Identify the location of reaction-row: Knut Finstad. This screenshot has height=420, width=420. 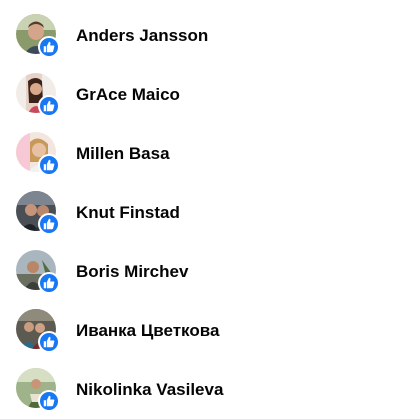
(210, 212).